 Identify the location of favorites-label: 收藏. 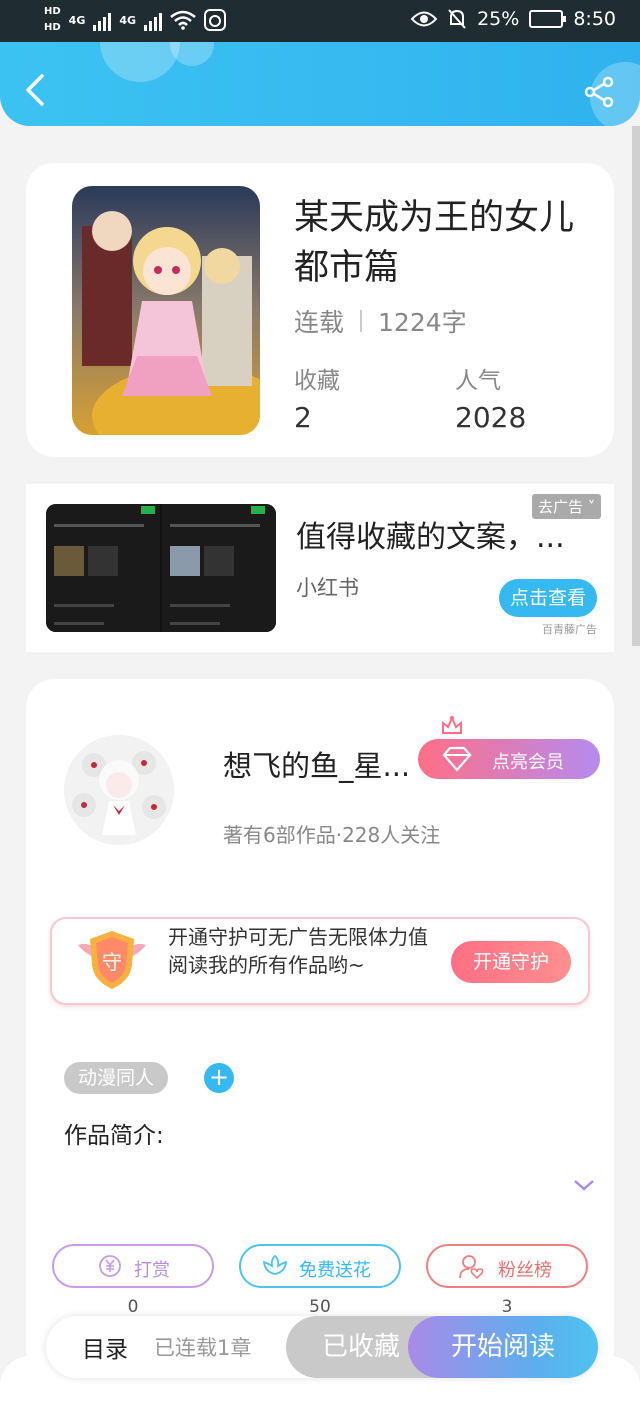
(317, 381).